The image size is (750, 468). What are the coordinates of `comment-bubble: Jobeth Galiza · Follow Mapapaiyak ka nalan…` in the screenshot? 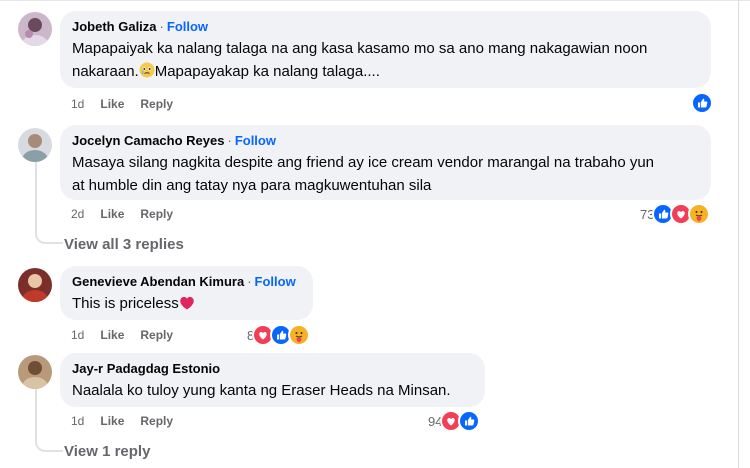 It's located at (385, 49).